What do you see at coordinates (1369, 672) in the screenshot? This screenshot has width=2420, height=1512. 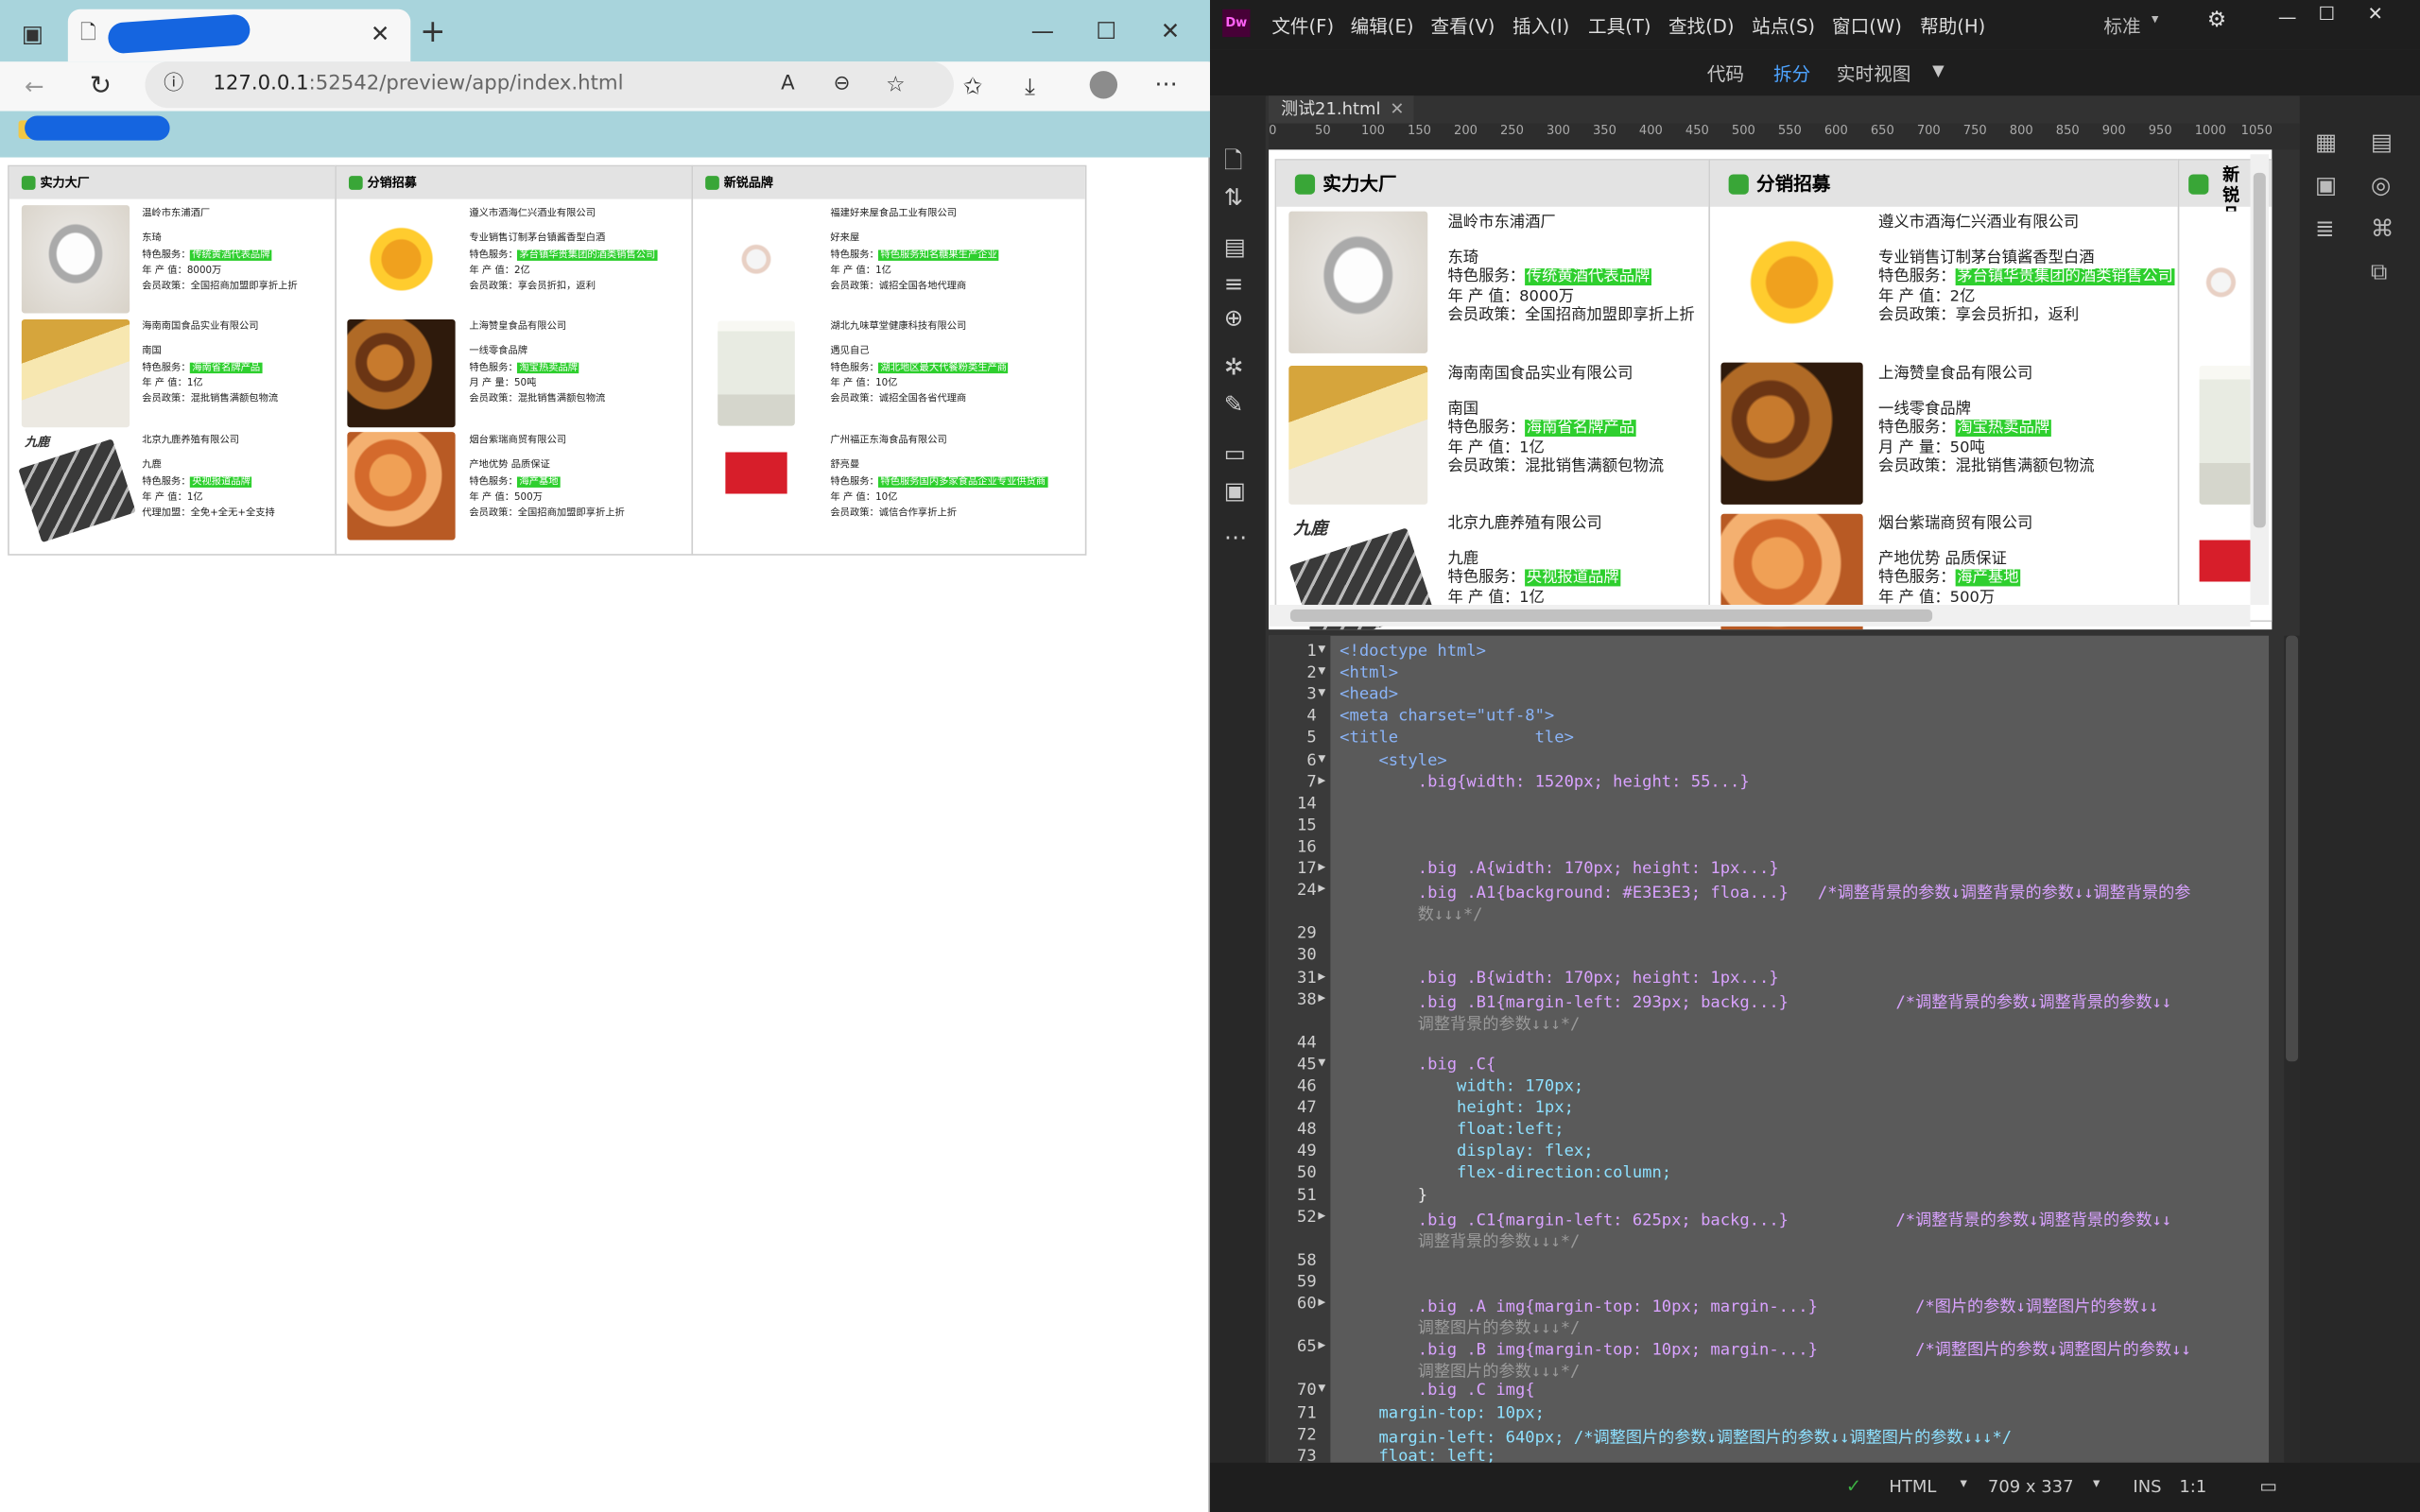 I see `code-line: <html>` at bounding box center [1369, 672].